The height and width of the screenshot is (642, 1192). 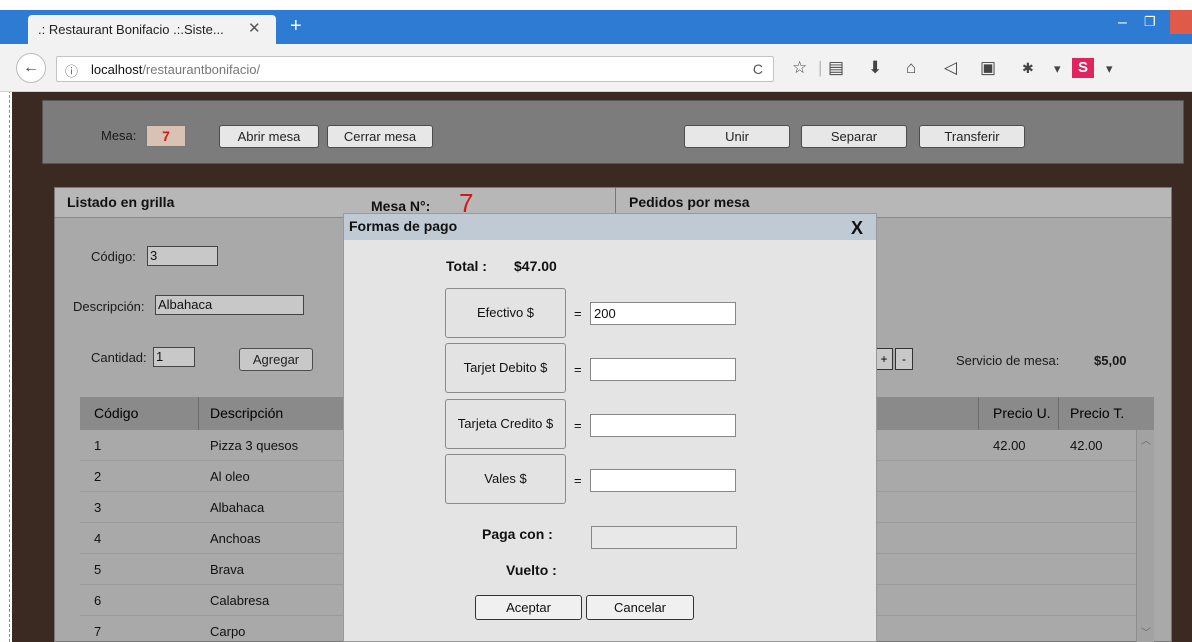 I want to click on send-icon: ◁, so click(x=950, y=68).